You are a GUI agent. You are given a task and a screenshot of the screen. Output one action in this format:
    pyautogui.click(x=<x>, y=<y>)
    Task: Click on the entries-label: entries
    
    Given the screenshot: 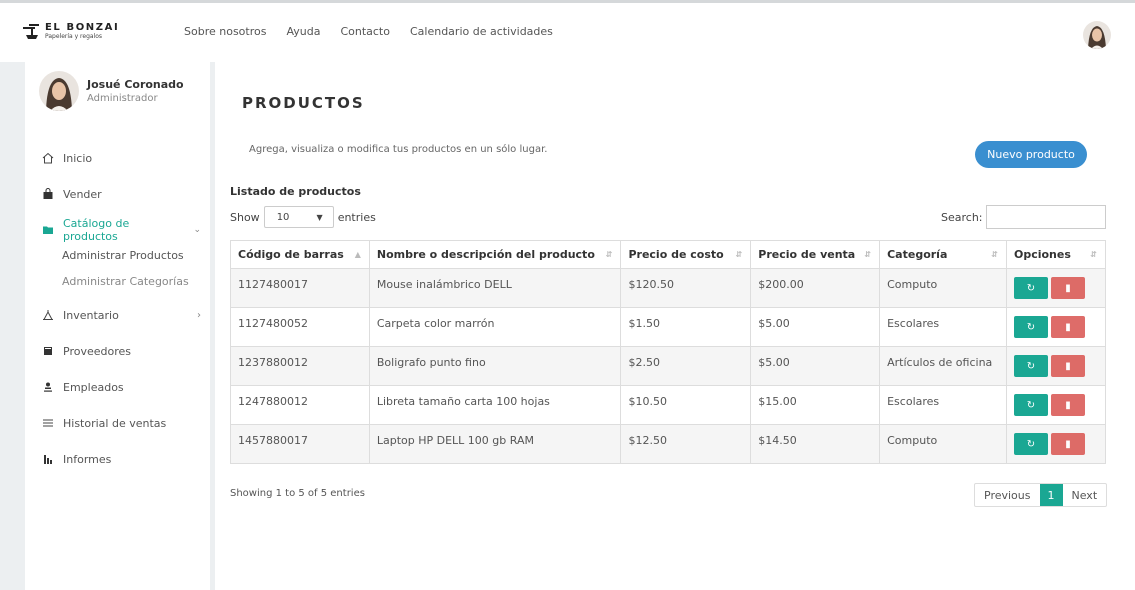 What is the action you would take?
    pyautogui.click(x=356, y=217)
    